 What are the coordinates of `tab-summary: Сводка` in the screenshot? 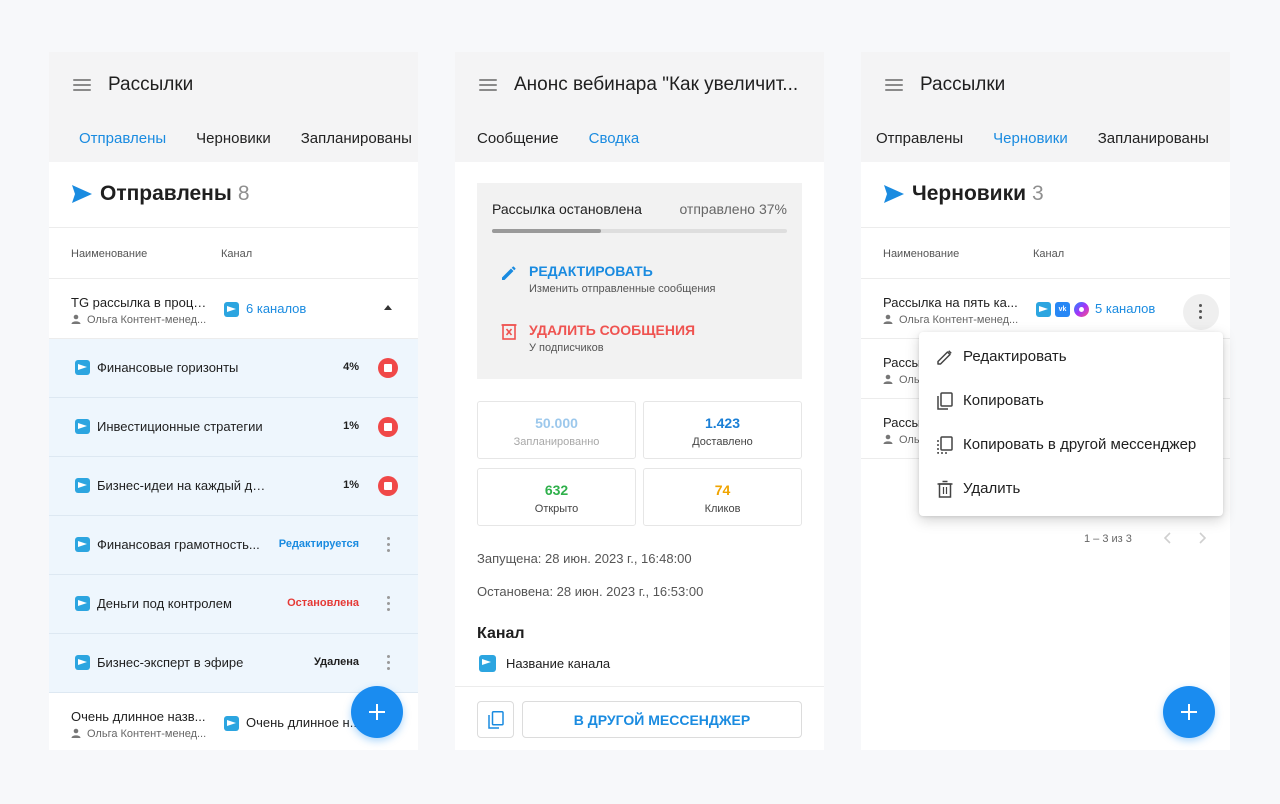 It's located at (614, 138).